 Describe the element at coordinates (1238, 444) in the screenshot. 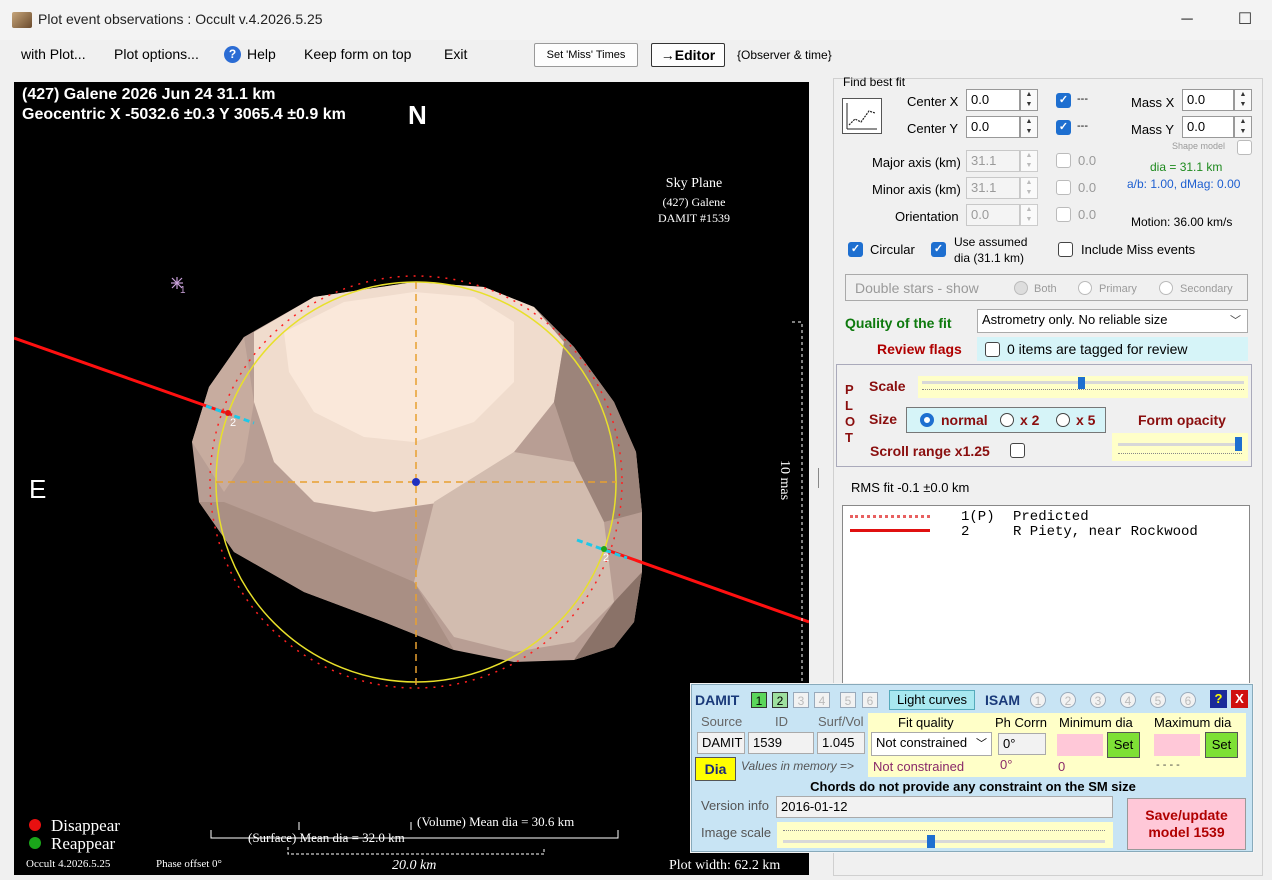

I see `opacity-slider-thumb` at that location.